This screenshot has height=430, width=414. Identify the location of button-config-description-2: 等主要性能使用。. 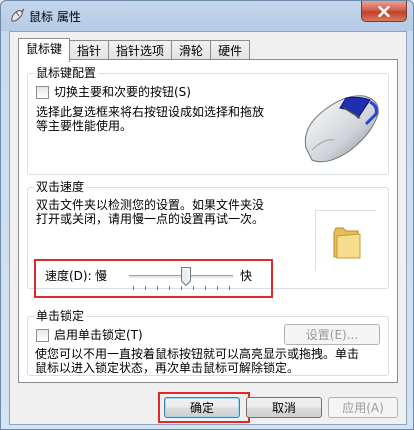
(84, 126).